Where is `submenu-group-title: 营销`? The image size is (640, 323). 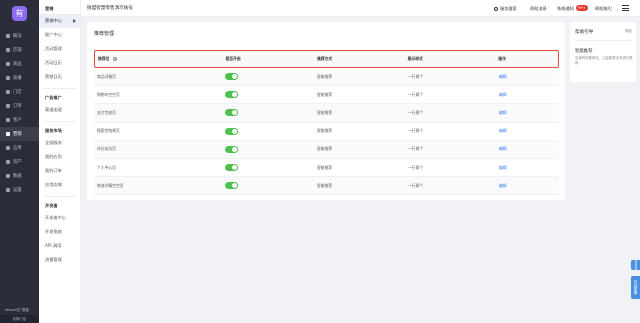 submenu-group-title: 营销 is located at coordinates (49, 8).